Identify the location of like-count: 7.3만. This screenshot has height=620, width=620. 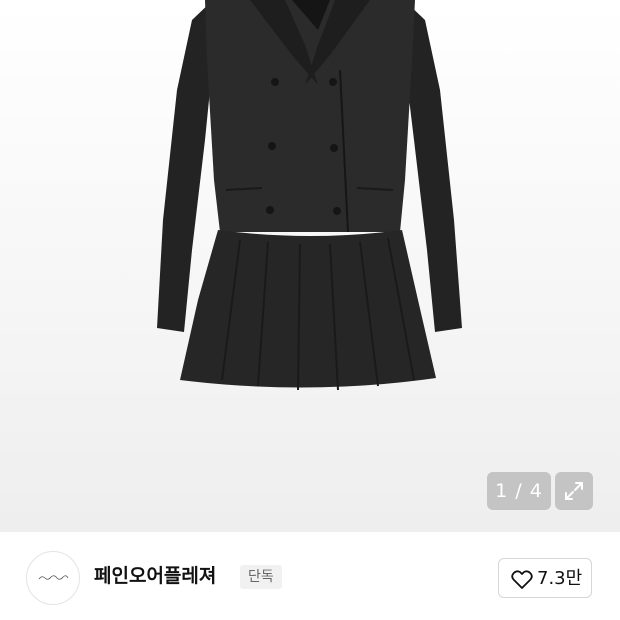
(560, 578).